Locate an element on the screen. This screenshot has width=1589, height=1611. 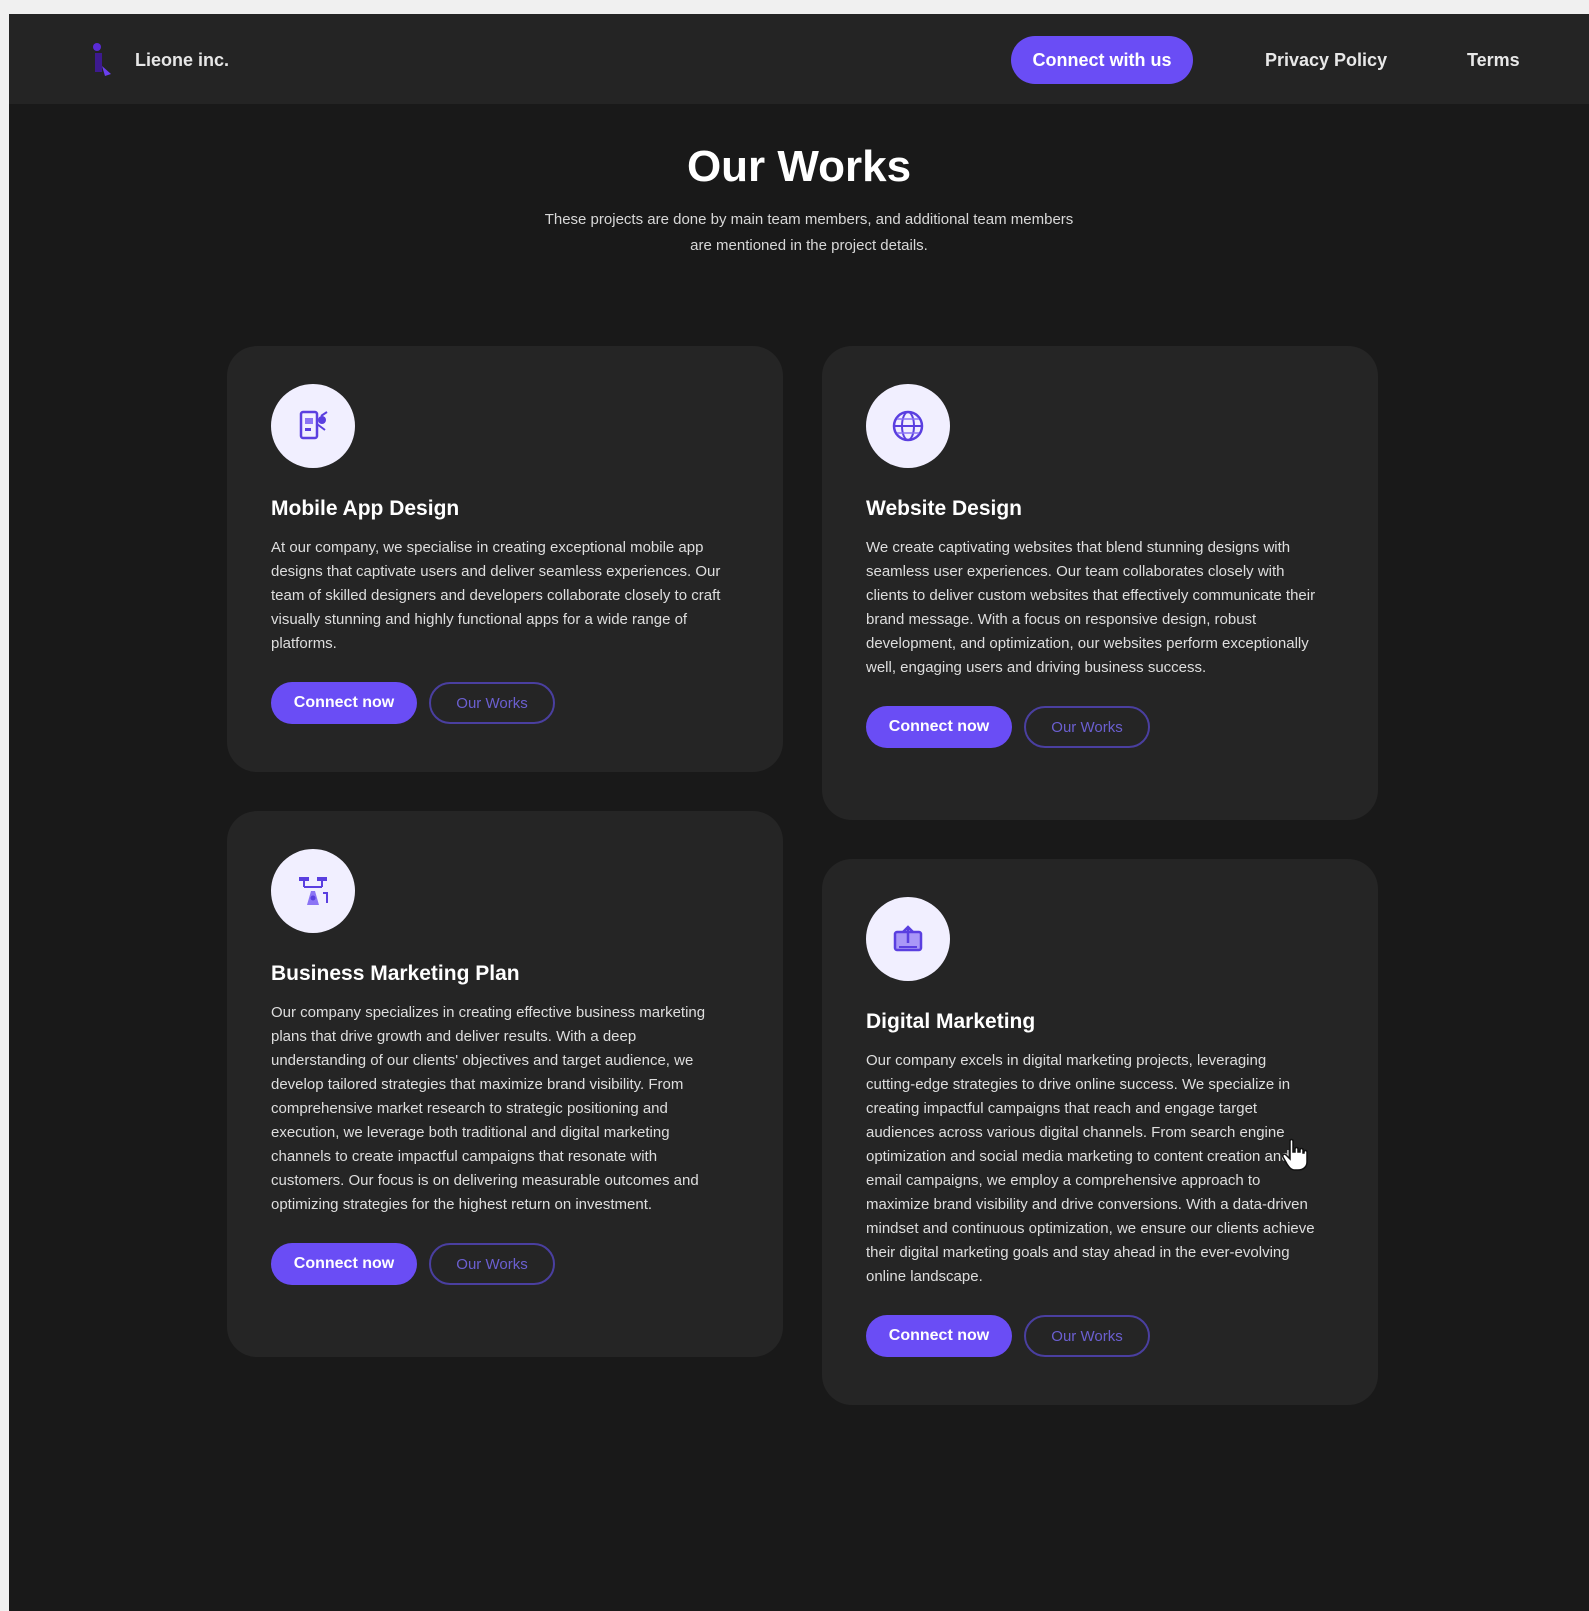
card-title: Mobile App Design is located at coordinates (365, 508).